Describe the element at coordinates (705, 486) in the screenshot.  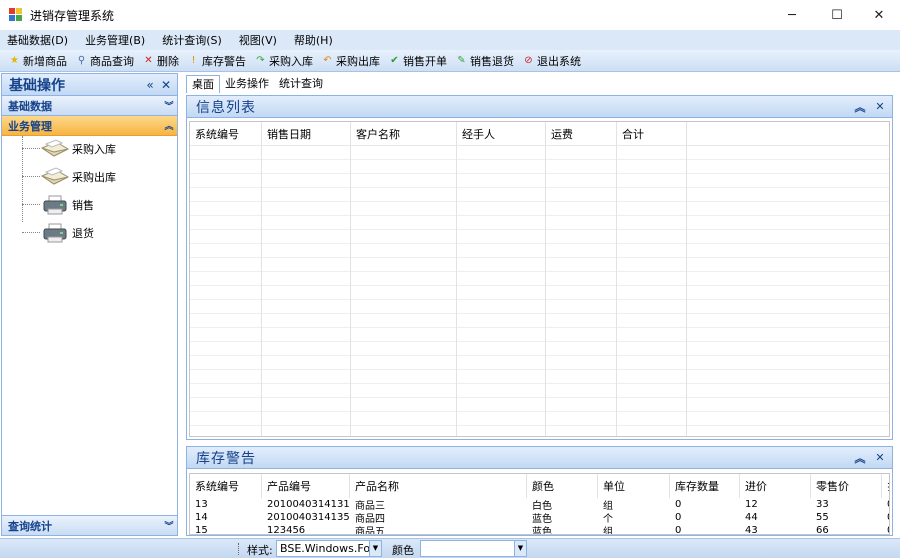
I see `column-header: 库存数量` at that location.